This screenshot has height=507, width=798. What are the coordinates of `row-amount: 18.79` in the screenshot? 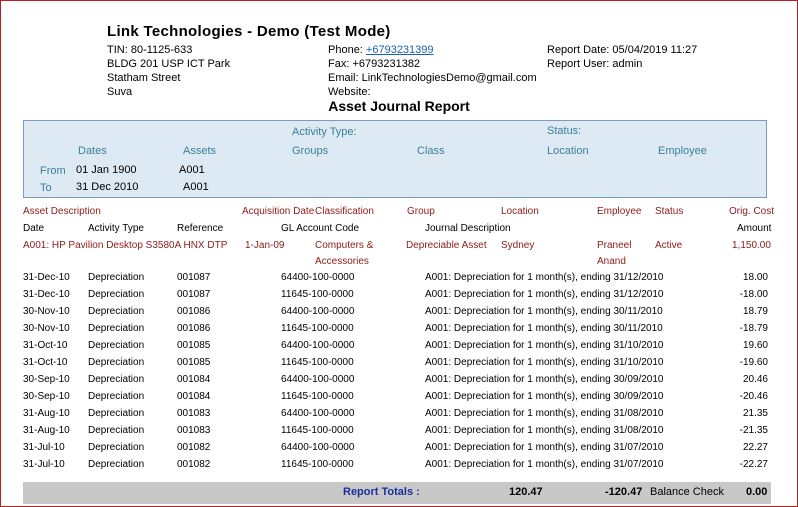 It's located at (755, 311).